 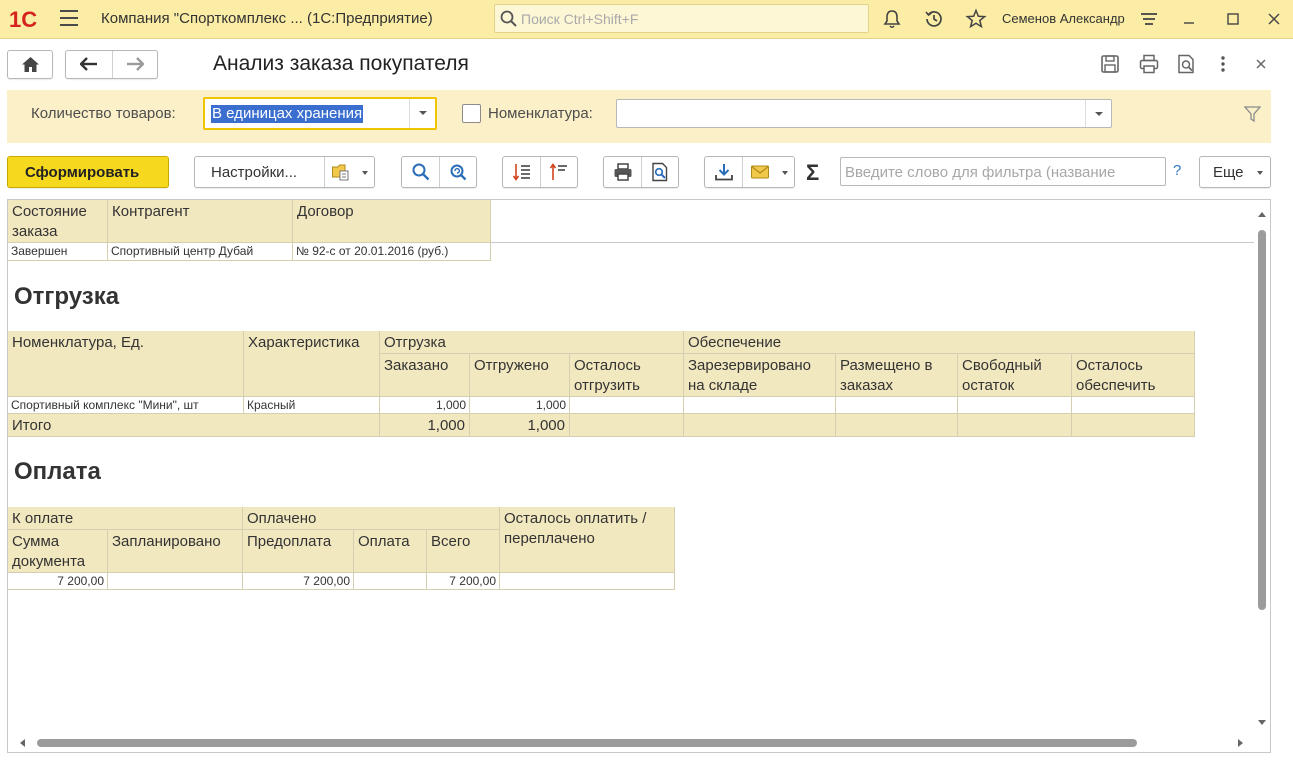 What do you see at coordinates (1149, 19) in the screenshot?
I see `settings-menu-icon` at bounding box center [1149, 19].